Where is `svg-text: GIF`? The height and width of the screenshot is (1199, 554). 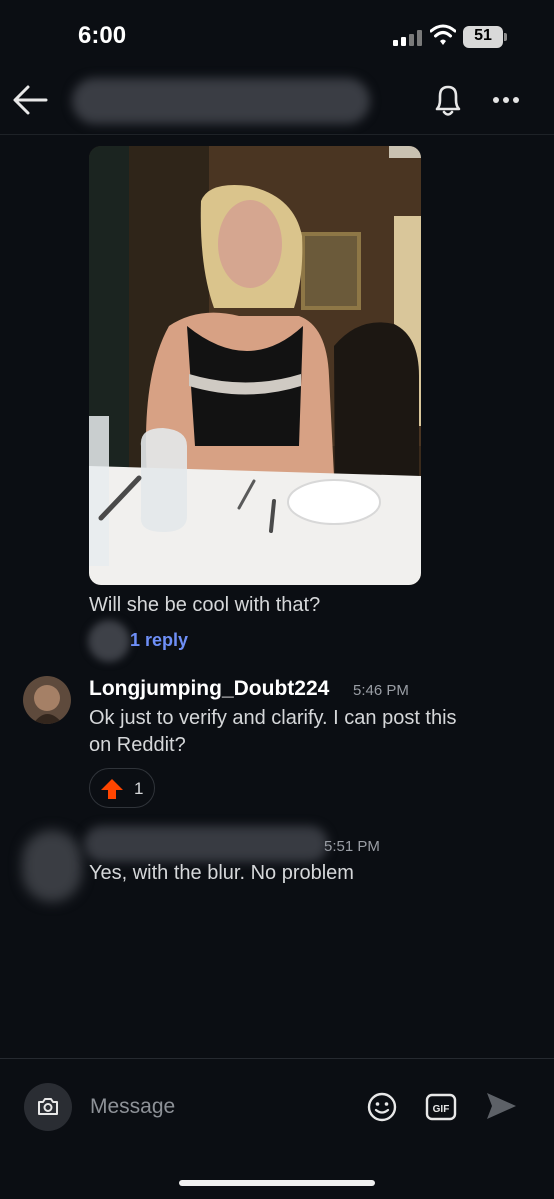
svg-text: GIF is located at coordinates (441, 1109).